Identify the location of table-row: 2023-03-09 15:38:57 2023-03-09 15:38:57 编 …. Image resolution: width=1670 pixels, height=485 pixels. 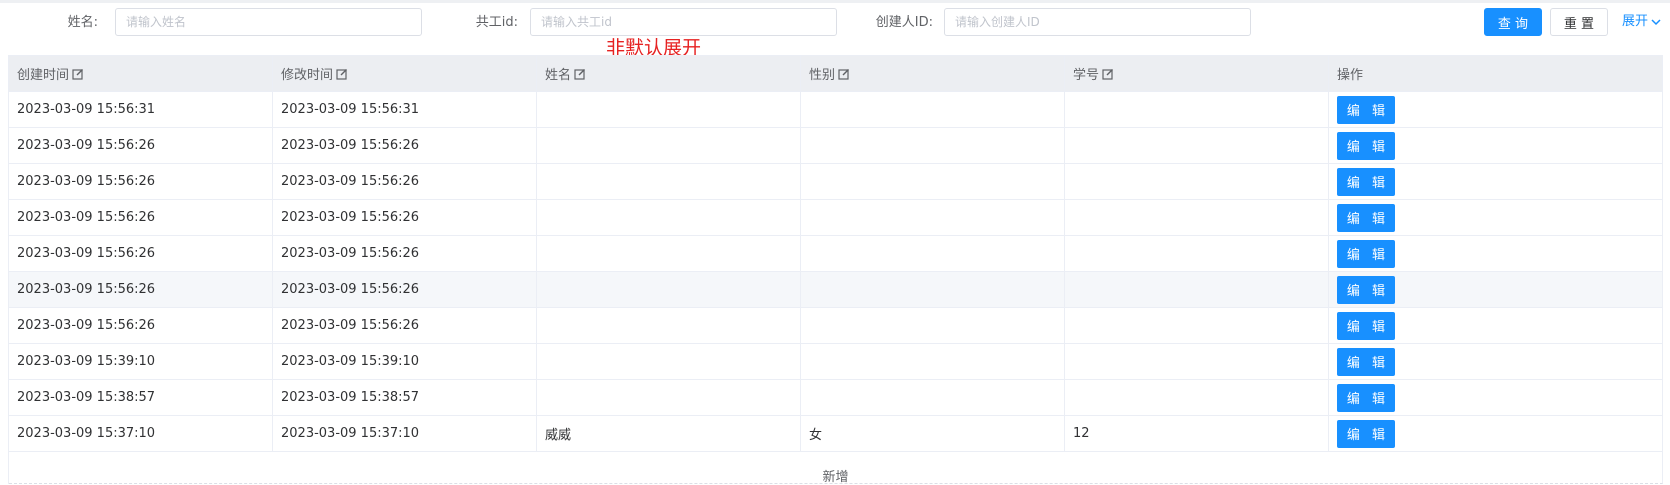
(836, 398).